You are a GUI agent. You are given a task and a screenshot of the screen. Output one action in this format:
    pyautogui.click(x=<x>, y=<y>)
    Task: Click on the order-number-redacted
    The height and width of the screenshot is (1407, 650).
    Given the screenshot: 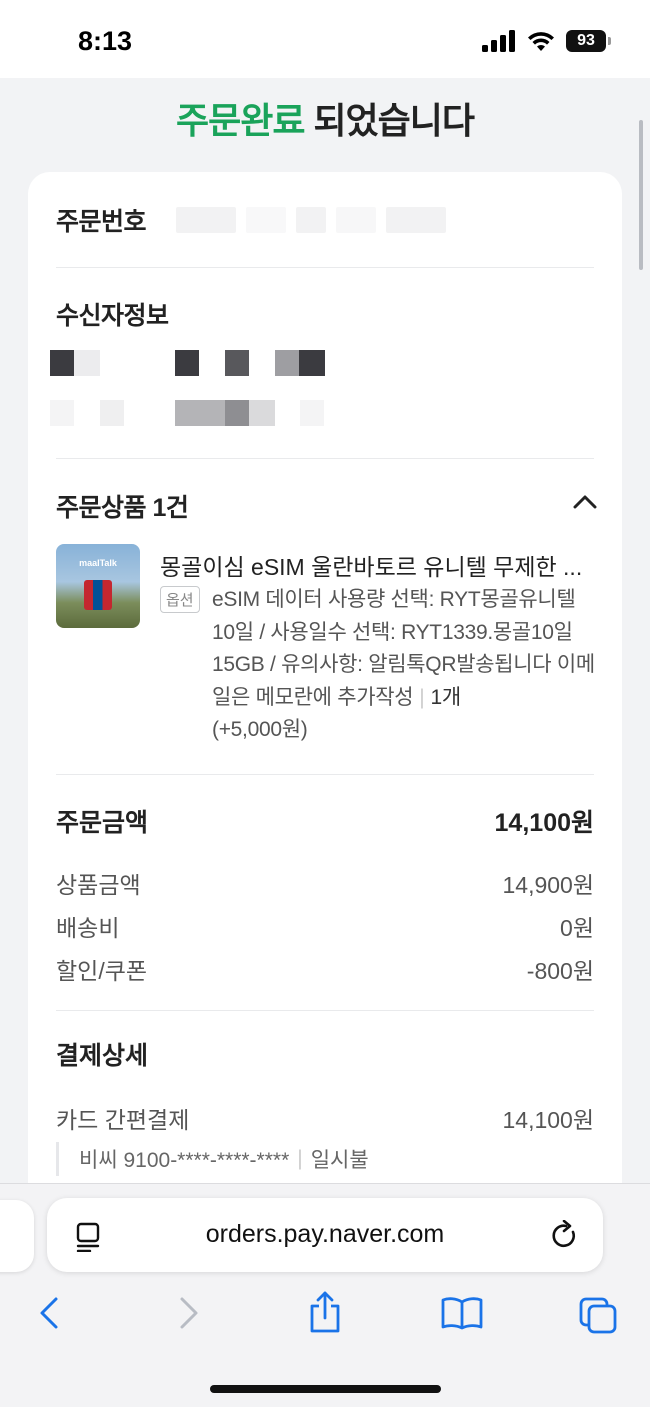 What is the action you would take?
    pyautogui.click(x=311, y=219)
    